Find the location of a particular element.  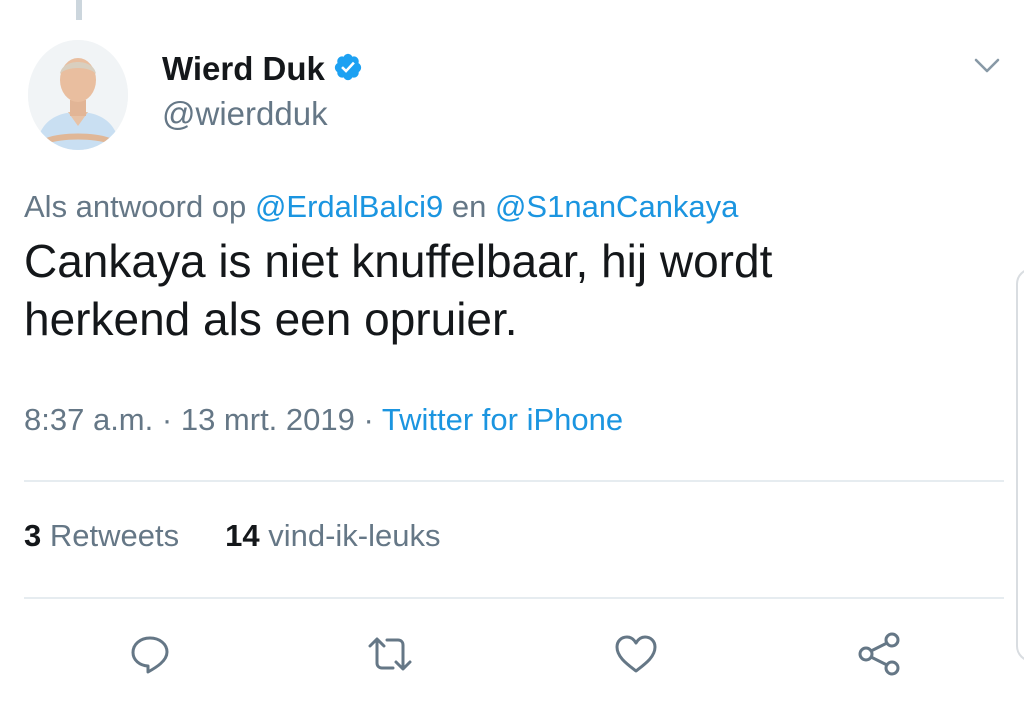

engagement-stats: 3 Retweets 14 vind-ik-leuks is located at coordinates (232, 536).